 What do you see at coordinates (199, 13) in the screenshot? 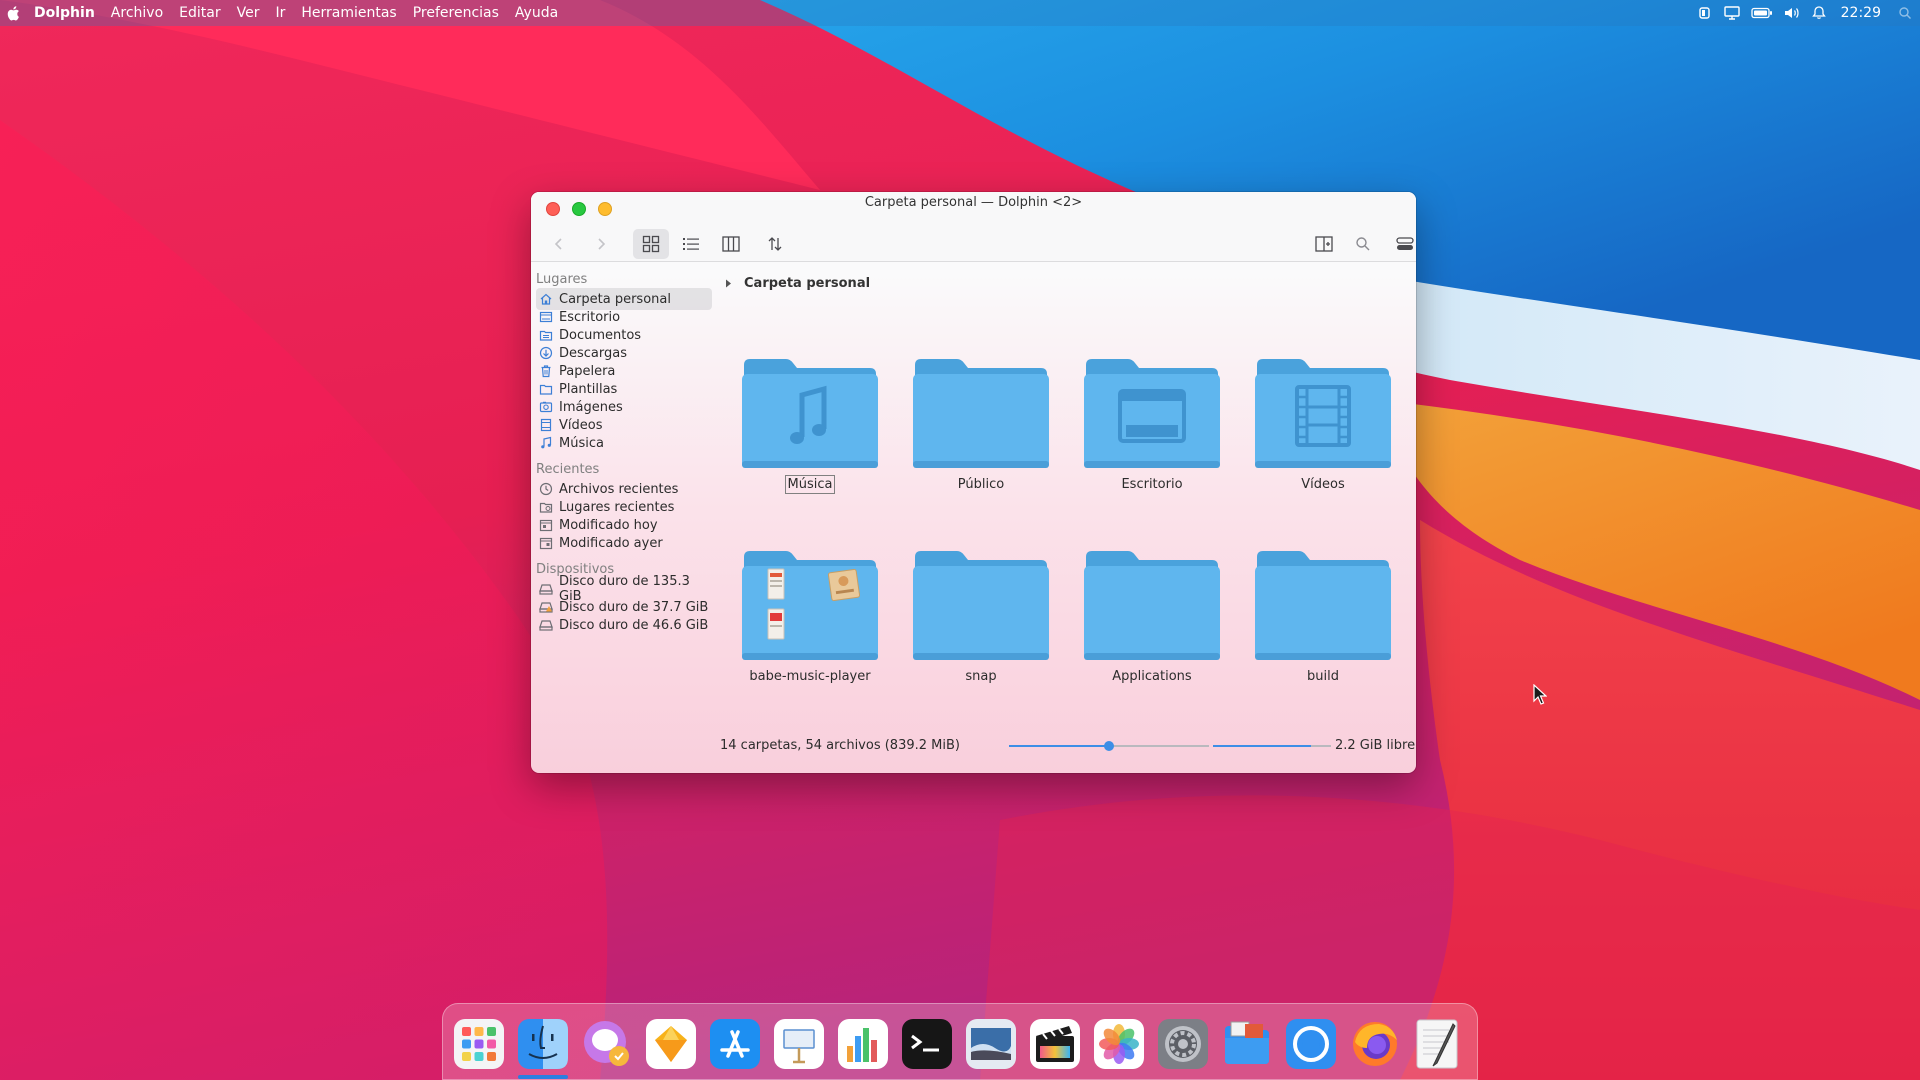
I see `menu-editar: Editar` at bounding box center [199, 13].